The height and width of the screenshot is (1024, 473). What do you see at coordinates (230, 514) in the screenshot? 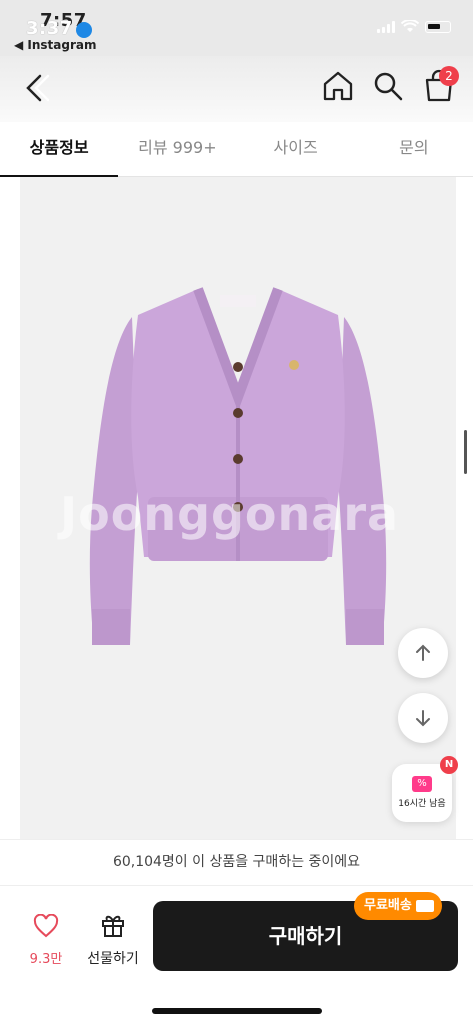
I see `watermark-text: Joonggonara` at bounding box center [230, 514].